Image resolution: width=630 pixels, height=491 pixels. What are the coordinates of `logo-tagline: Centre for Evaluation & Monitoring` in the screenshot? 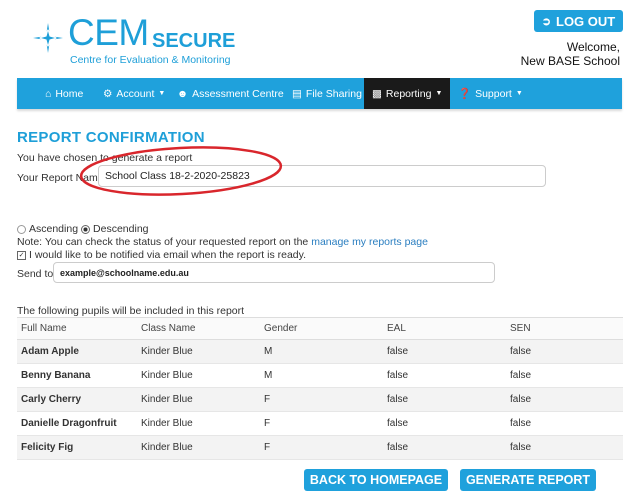 It's located at (150, 60).